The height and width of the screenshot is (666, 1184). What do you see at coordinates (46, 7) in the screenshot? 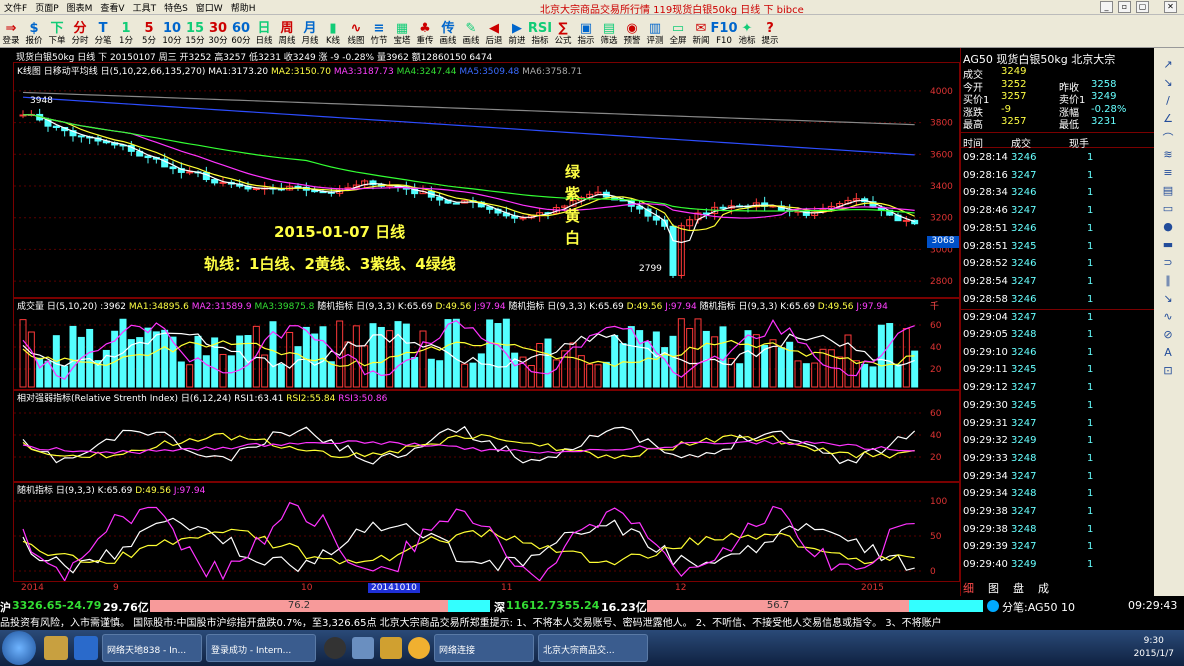
I see `menu-item-page: 页面P` at bounding box center [46, 7].